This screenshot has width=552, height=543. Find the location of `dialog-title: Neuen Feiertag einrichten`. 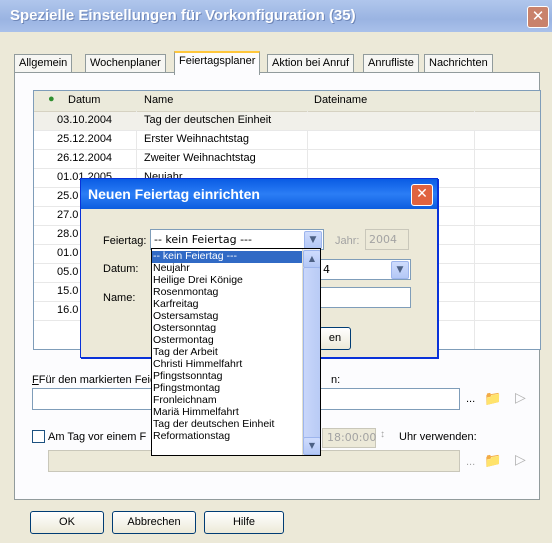

dialog-title: Neuen Feiertag einrichten is located at coordinates (174, 194).